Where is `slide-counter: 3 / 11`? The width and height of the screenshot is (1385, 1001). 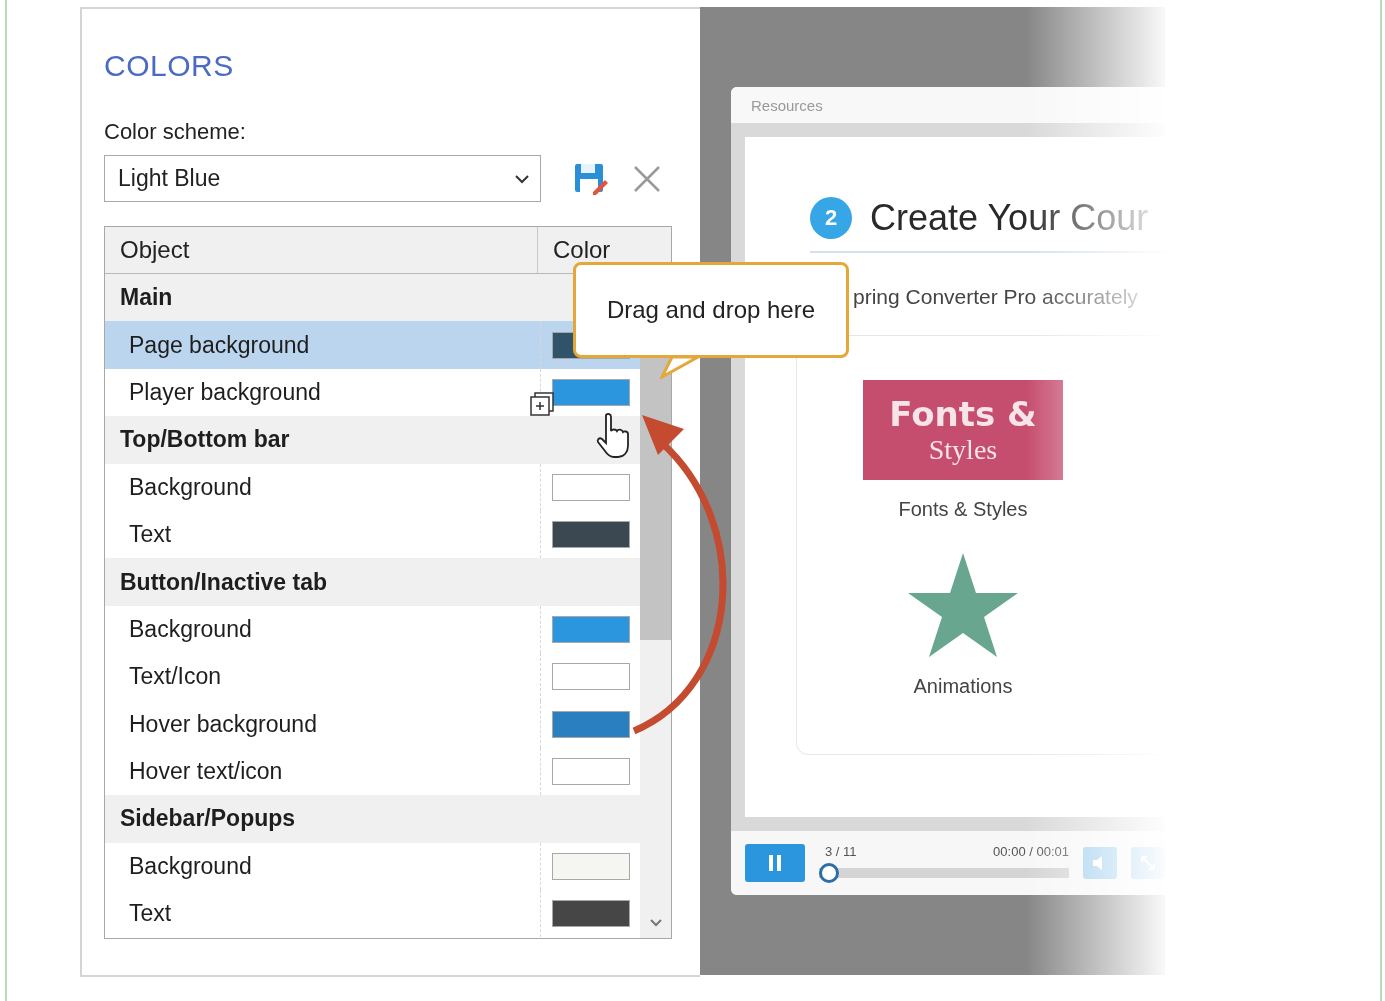
slide-counter: 3 / 11 is located at coordinates (841, 851).